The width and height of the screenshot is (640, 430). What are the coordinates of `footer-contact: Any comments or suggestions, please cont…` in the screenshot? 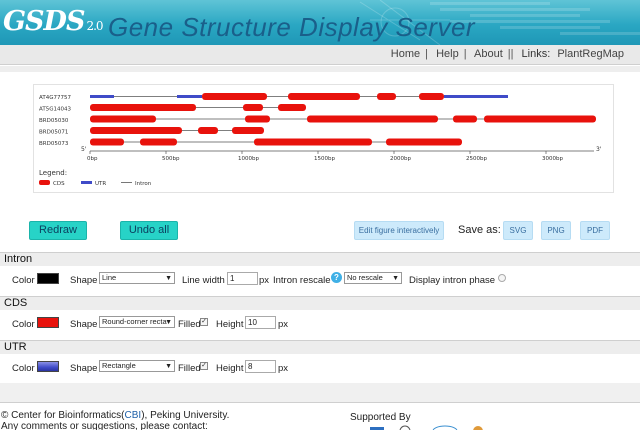 It's located at (104, 425).